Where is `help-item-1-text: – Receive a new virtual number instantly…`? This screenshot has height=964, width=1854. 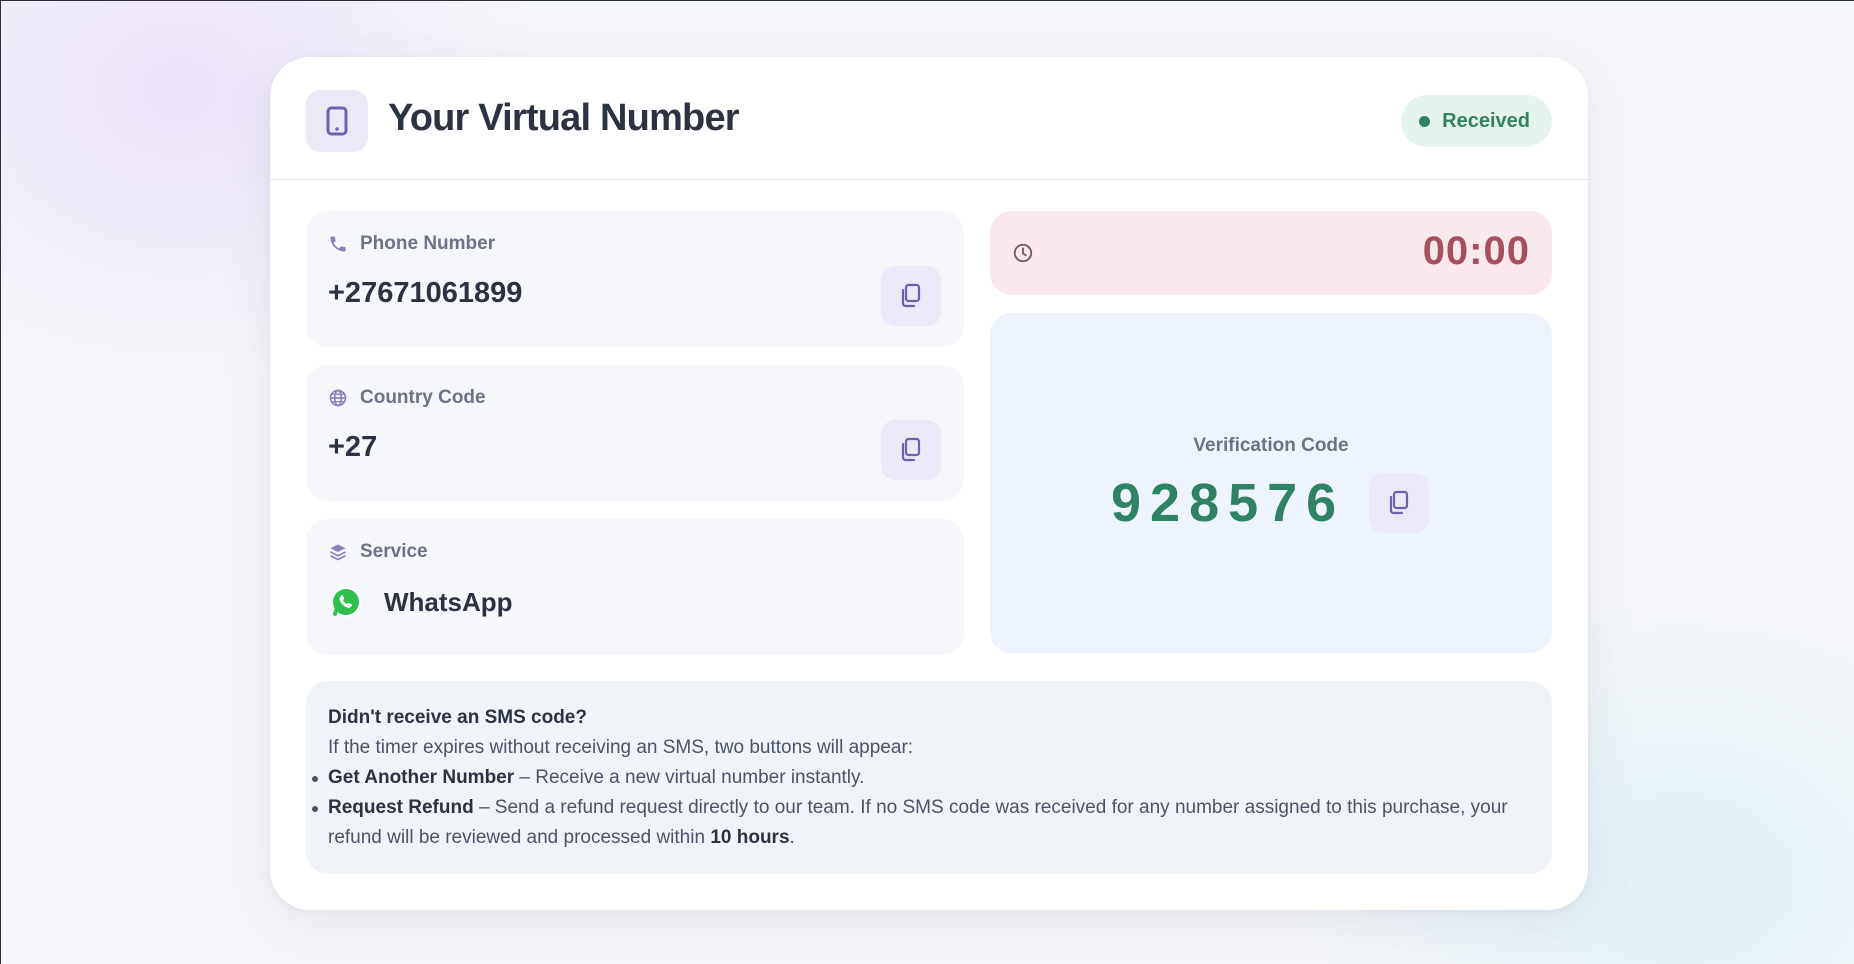
help-item-1-text: – Receive a new virtual number instantly… is located at coordinates (689, 777).